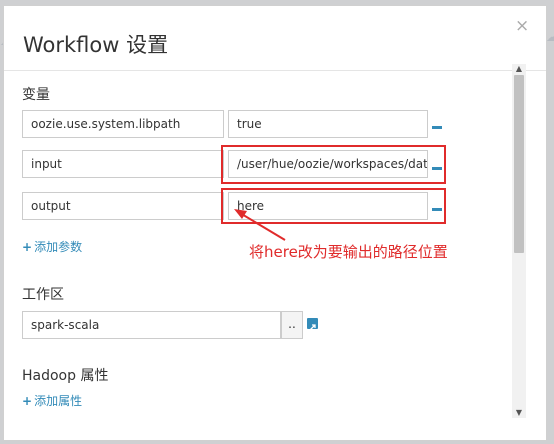  I want to click on annotation-text: 将here改为要输出的路径位置, so click(348, 252).